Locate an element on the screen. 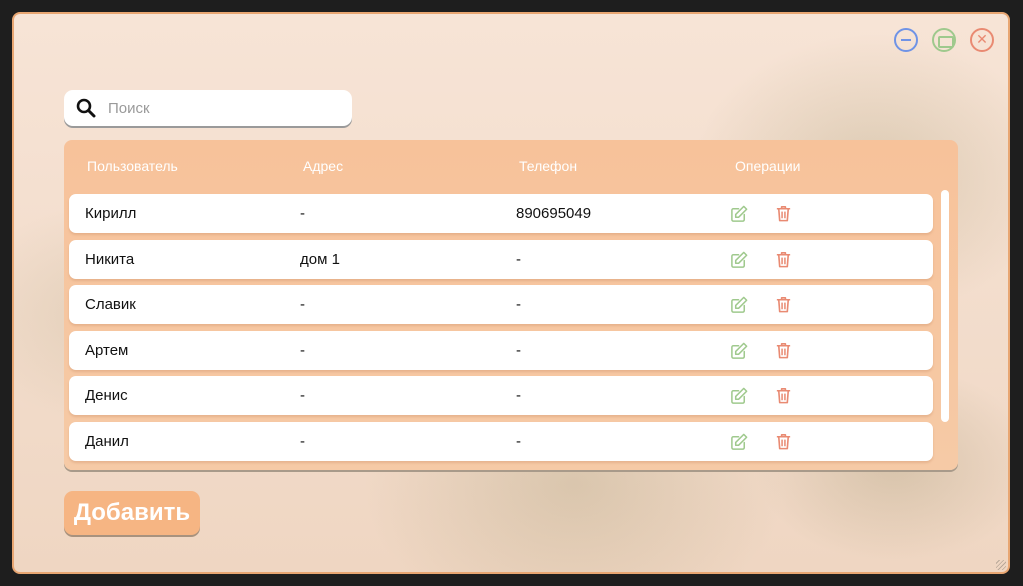 This screenshot has width=1023, height=586. table-row: Данил - - is located at coordinates (501, 441).